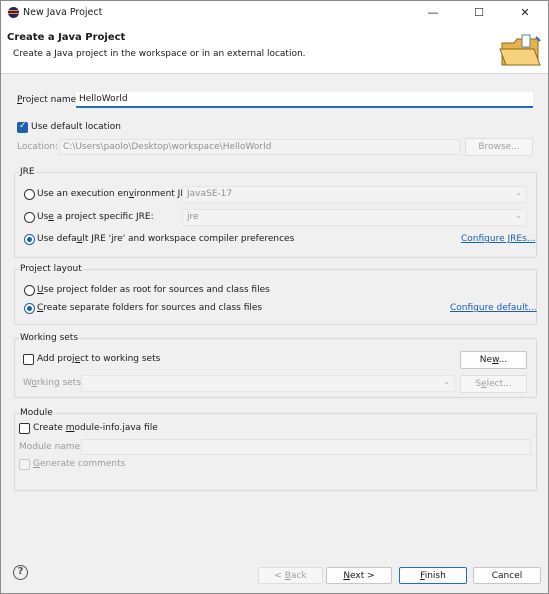 This screenshot has height=594, width=549. I want to click on radio-default-jre, so click(29, 239).